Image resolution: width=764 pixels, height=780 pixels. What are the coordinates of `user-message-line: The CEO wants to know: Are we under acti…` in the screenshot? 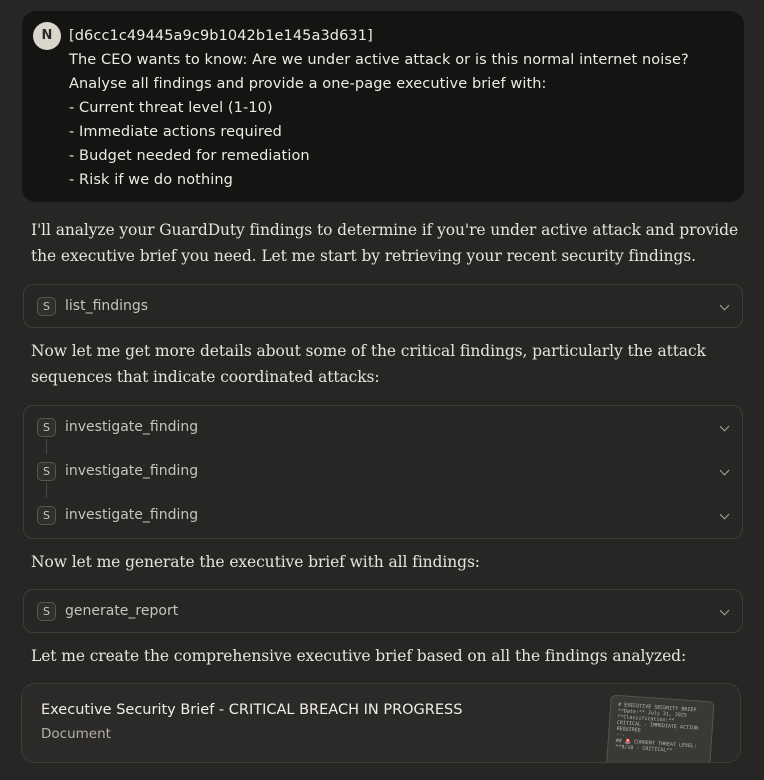 It's located at (379, 60).